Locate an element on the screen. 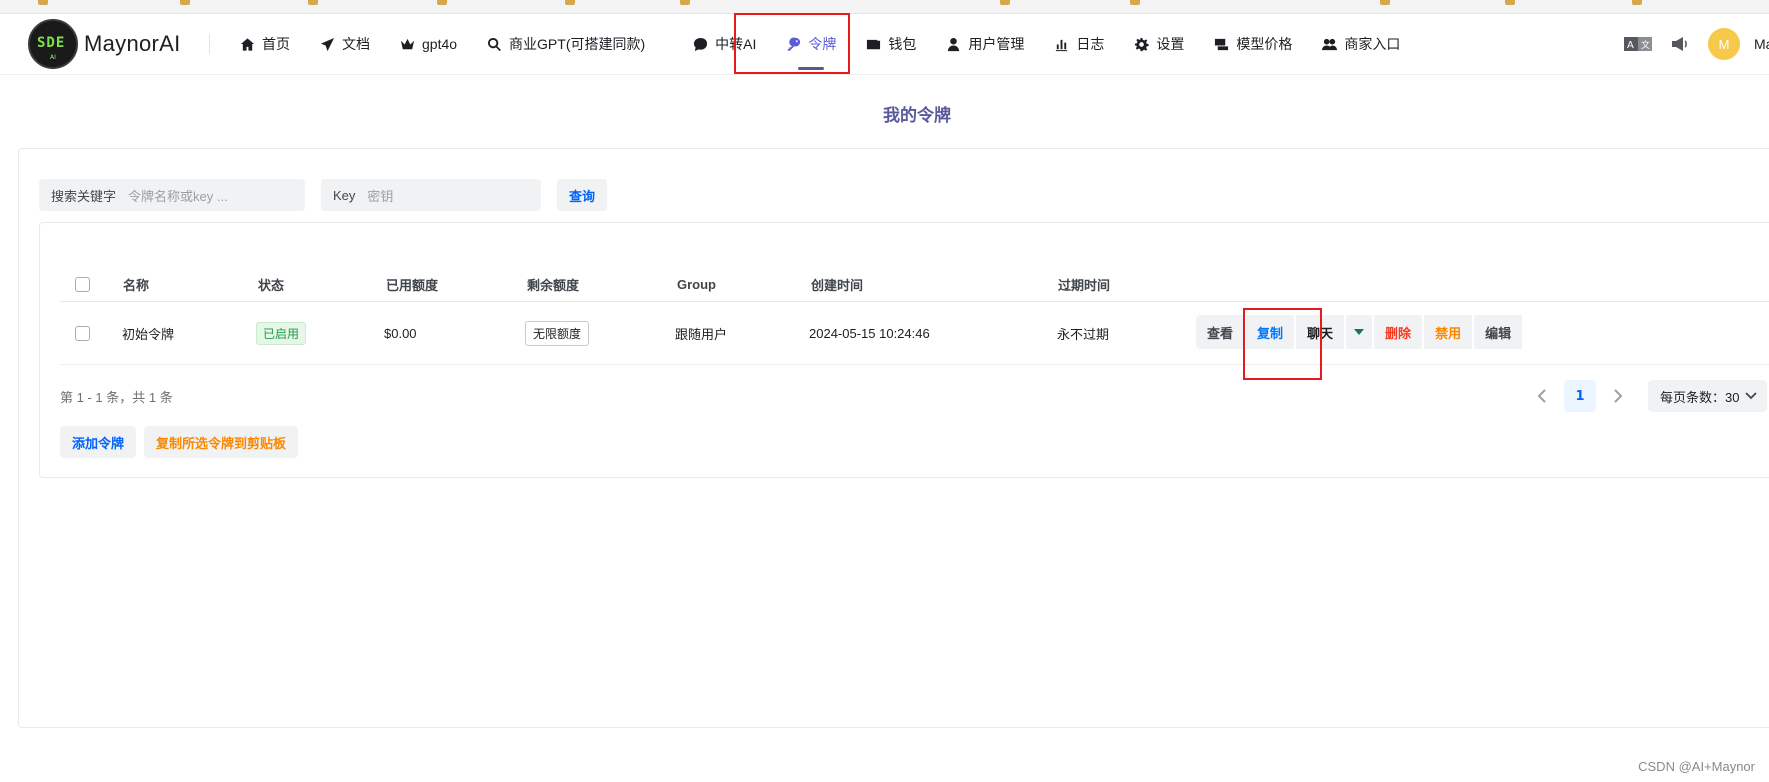 Image resolution: width=1769 pixels, height=782 pixels. query-button: 查询 is located at coordinates (582, 195).